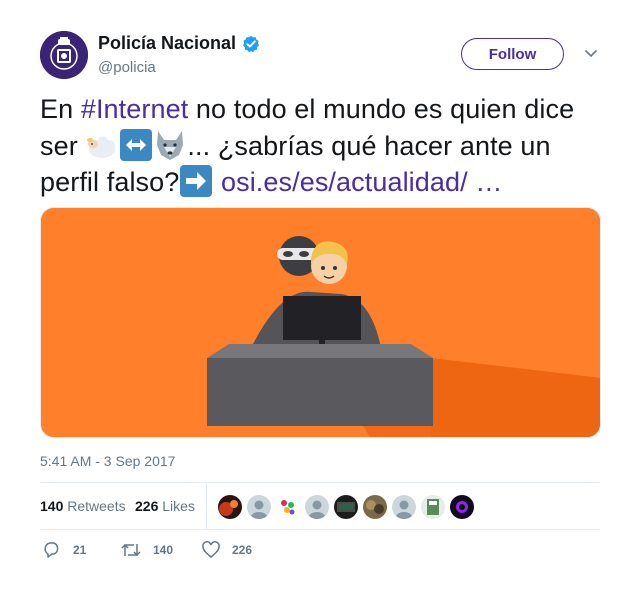  What do you see at coordinates (320, 552) in the screenshot?
I see `tweet-actions: 21 140 226` at bounding box center [320, 552].